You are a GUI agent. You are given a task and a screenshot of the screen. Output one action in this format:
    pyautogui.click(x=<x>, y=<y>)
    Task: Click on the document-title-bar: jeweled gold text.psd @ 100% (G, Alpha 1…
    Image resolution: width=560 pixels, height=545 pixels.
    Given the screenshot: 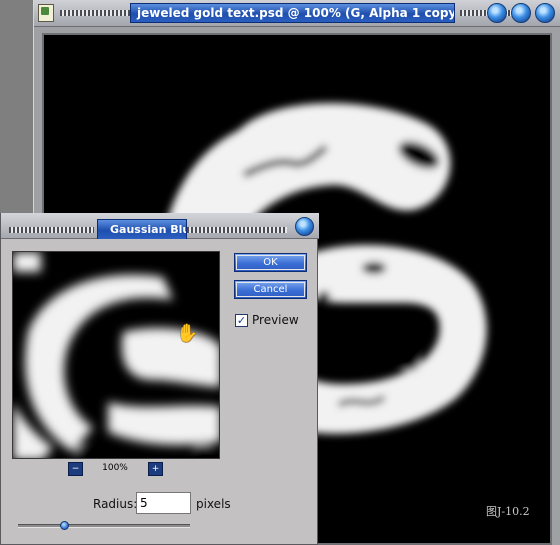 What is the action you would take?
    pyautogui.click(x=297, y=13)
    